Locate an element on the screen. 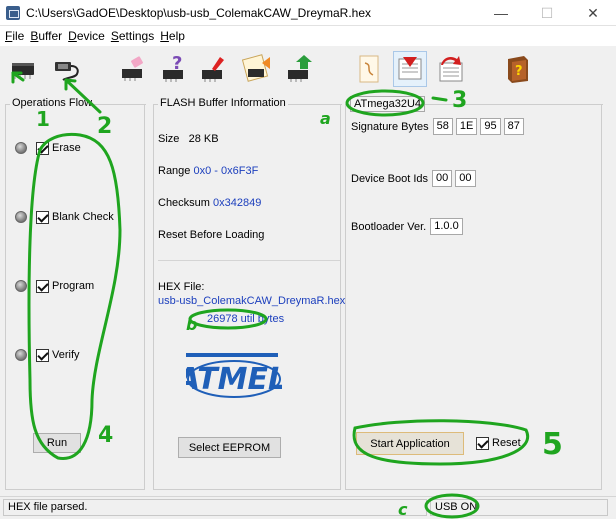  load-file-icon is located at coordinates (410, 68).